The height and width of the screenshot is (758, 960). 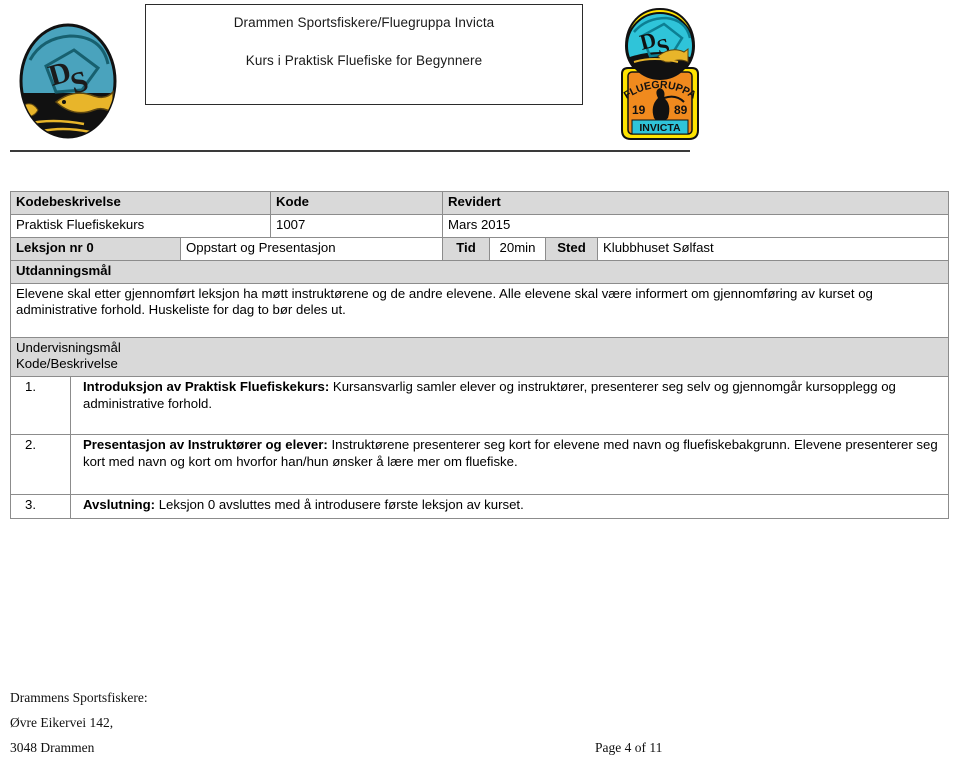 I want to click on footer-org: Drammens Sportsfiskere:, so click(x=79, y=697).